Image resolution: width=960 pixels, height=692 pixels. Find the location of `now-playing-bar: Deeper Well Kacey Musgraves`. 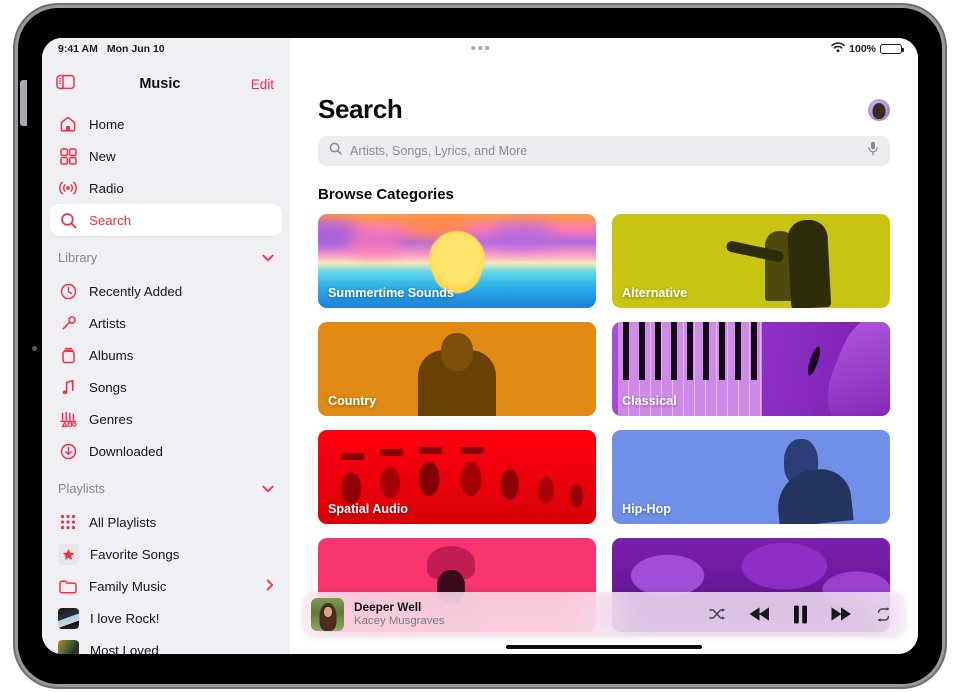

now-playing-bar: Deeper Well Kacey Musgraves is located at coordinates (604, 614).